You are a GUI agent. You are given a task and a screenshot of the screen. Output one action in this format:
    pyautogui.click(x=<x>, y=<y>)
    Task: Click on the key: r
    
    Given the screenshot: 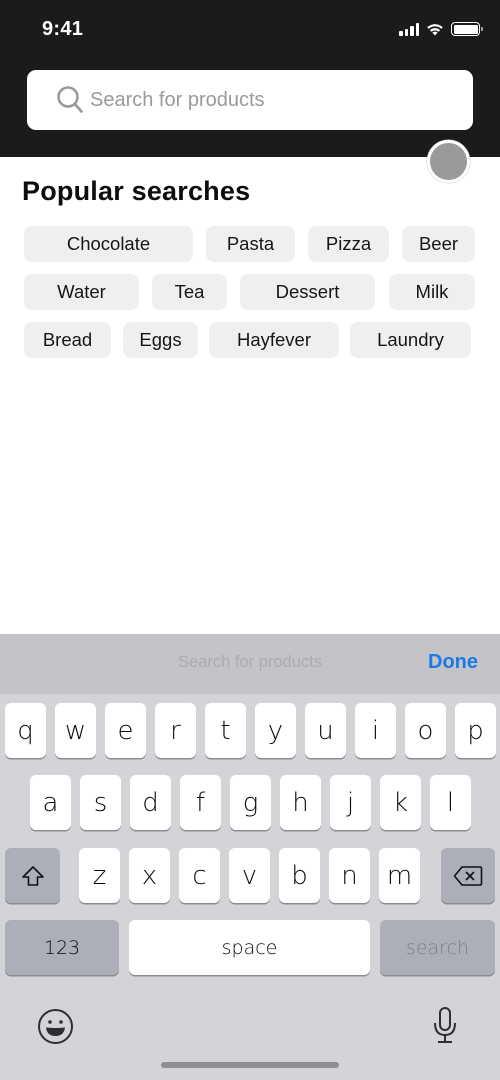 What is the action you would take?
    pyautogui.click(x=175, y=730)
    